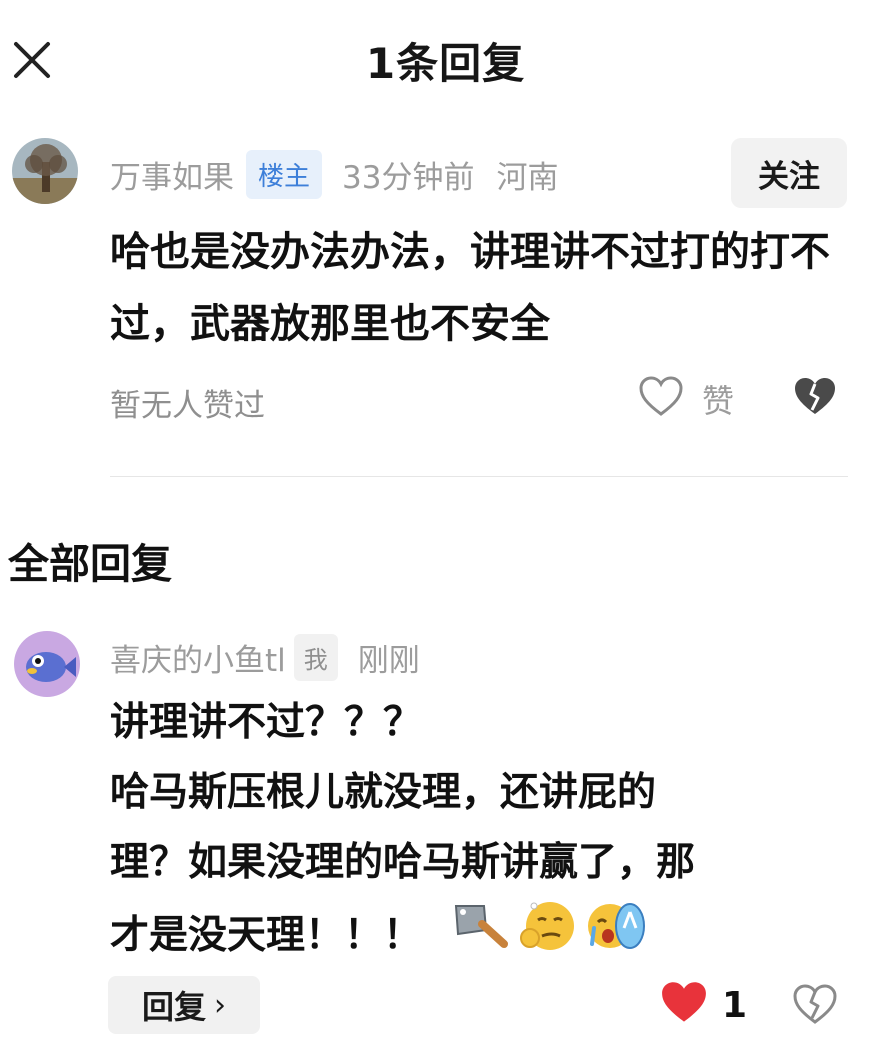 This screenshot has width=891, height=1053. I want to click on reply-text-line: 哈马斯压根儿就没理，还讲屁的, so click(383, 792).